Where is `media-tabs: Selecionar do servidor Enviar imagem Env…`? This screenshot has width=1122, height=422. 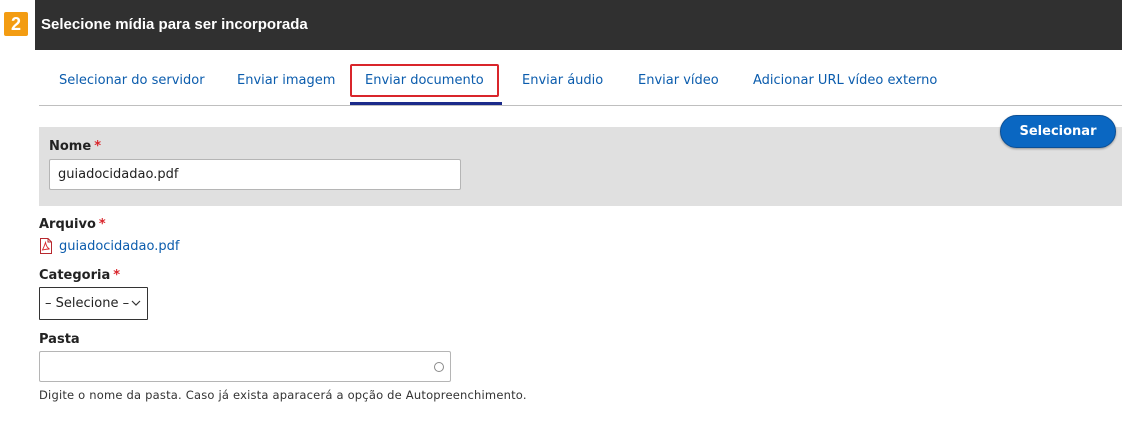 media-tabs: Selecionar do servidor Enviar imagem Env… is located at coordinates (580, 81).